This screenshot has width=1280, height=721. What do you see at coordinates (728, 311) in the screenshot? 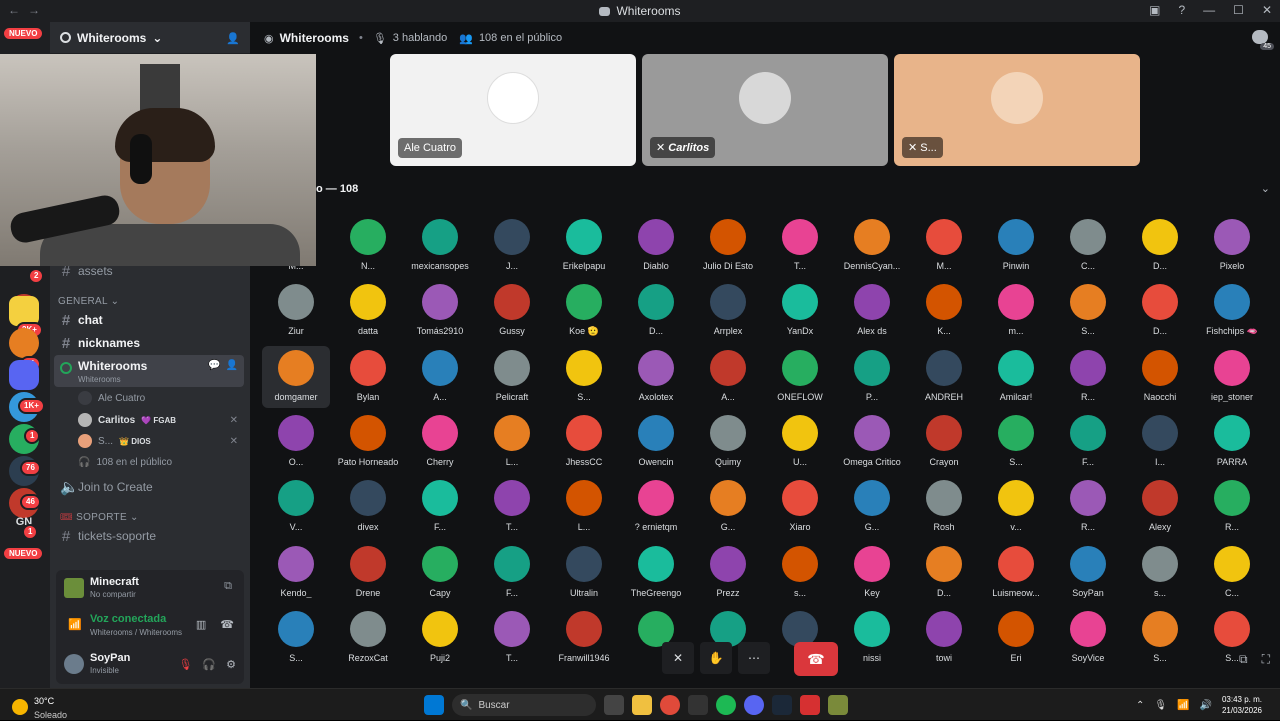
I see `audience-member: Arrplex` at bounding box center [728, 311].